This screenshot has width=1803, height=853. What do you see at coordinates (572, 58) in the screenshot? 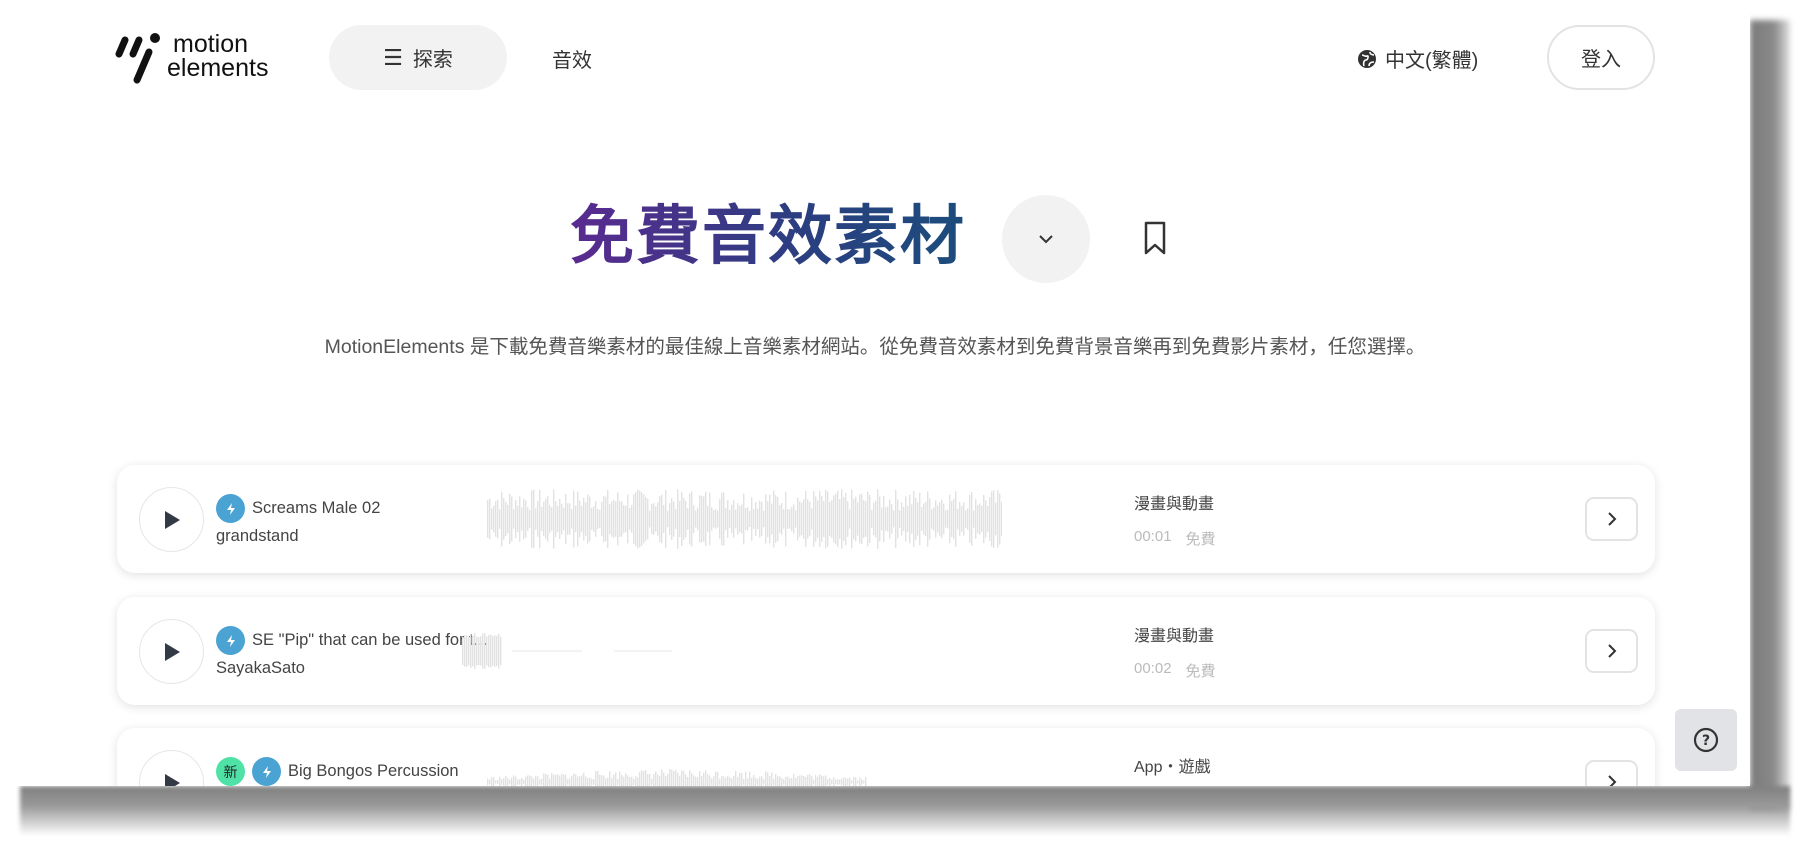
I see `nav-sound-effects: 音效` at bounding box center [572, 58].